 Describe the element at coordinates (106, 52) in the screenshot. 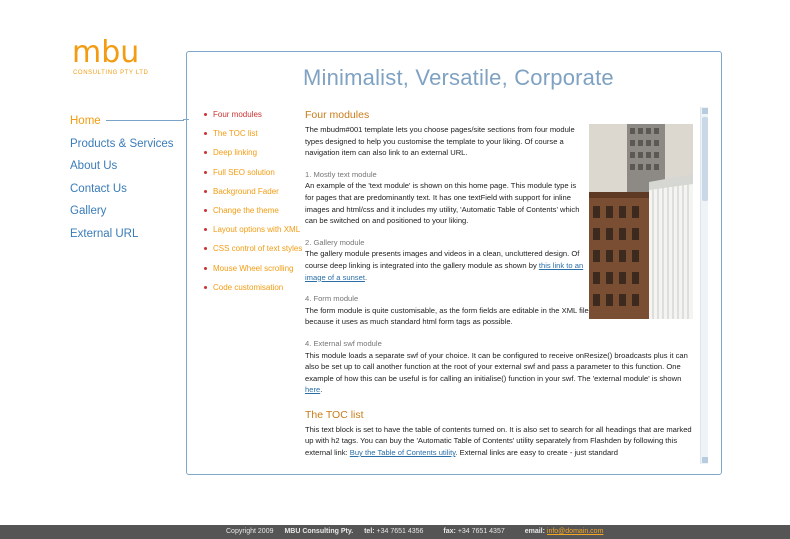

I see `logo-mark: mbu` at that location.